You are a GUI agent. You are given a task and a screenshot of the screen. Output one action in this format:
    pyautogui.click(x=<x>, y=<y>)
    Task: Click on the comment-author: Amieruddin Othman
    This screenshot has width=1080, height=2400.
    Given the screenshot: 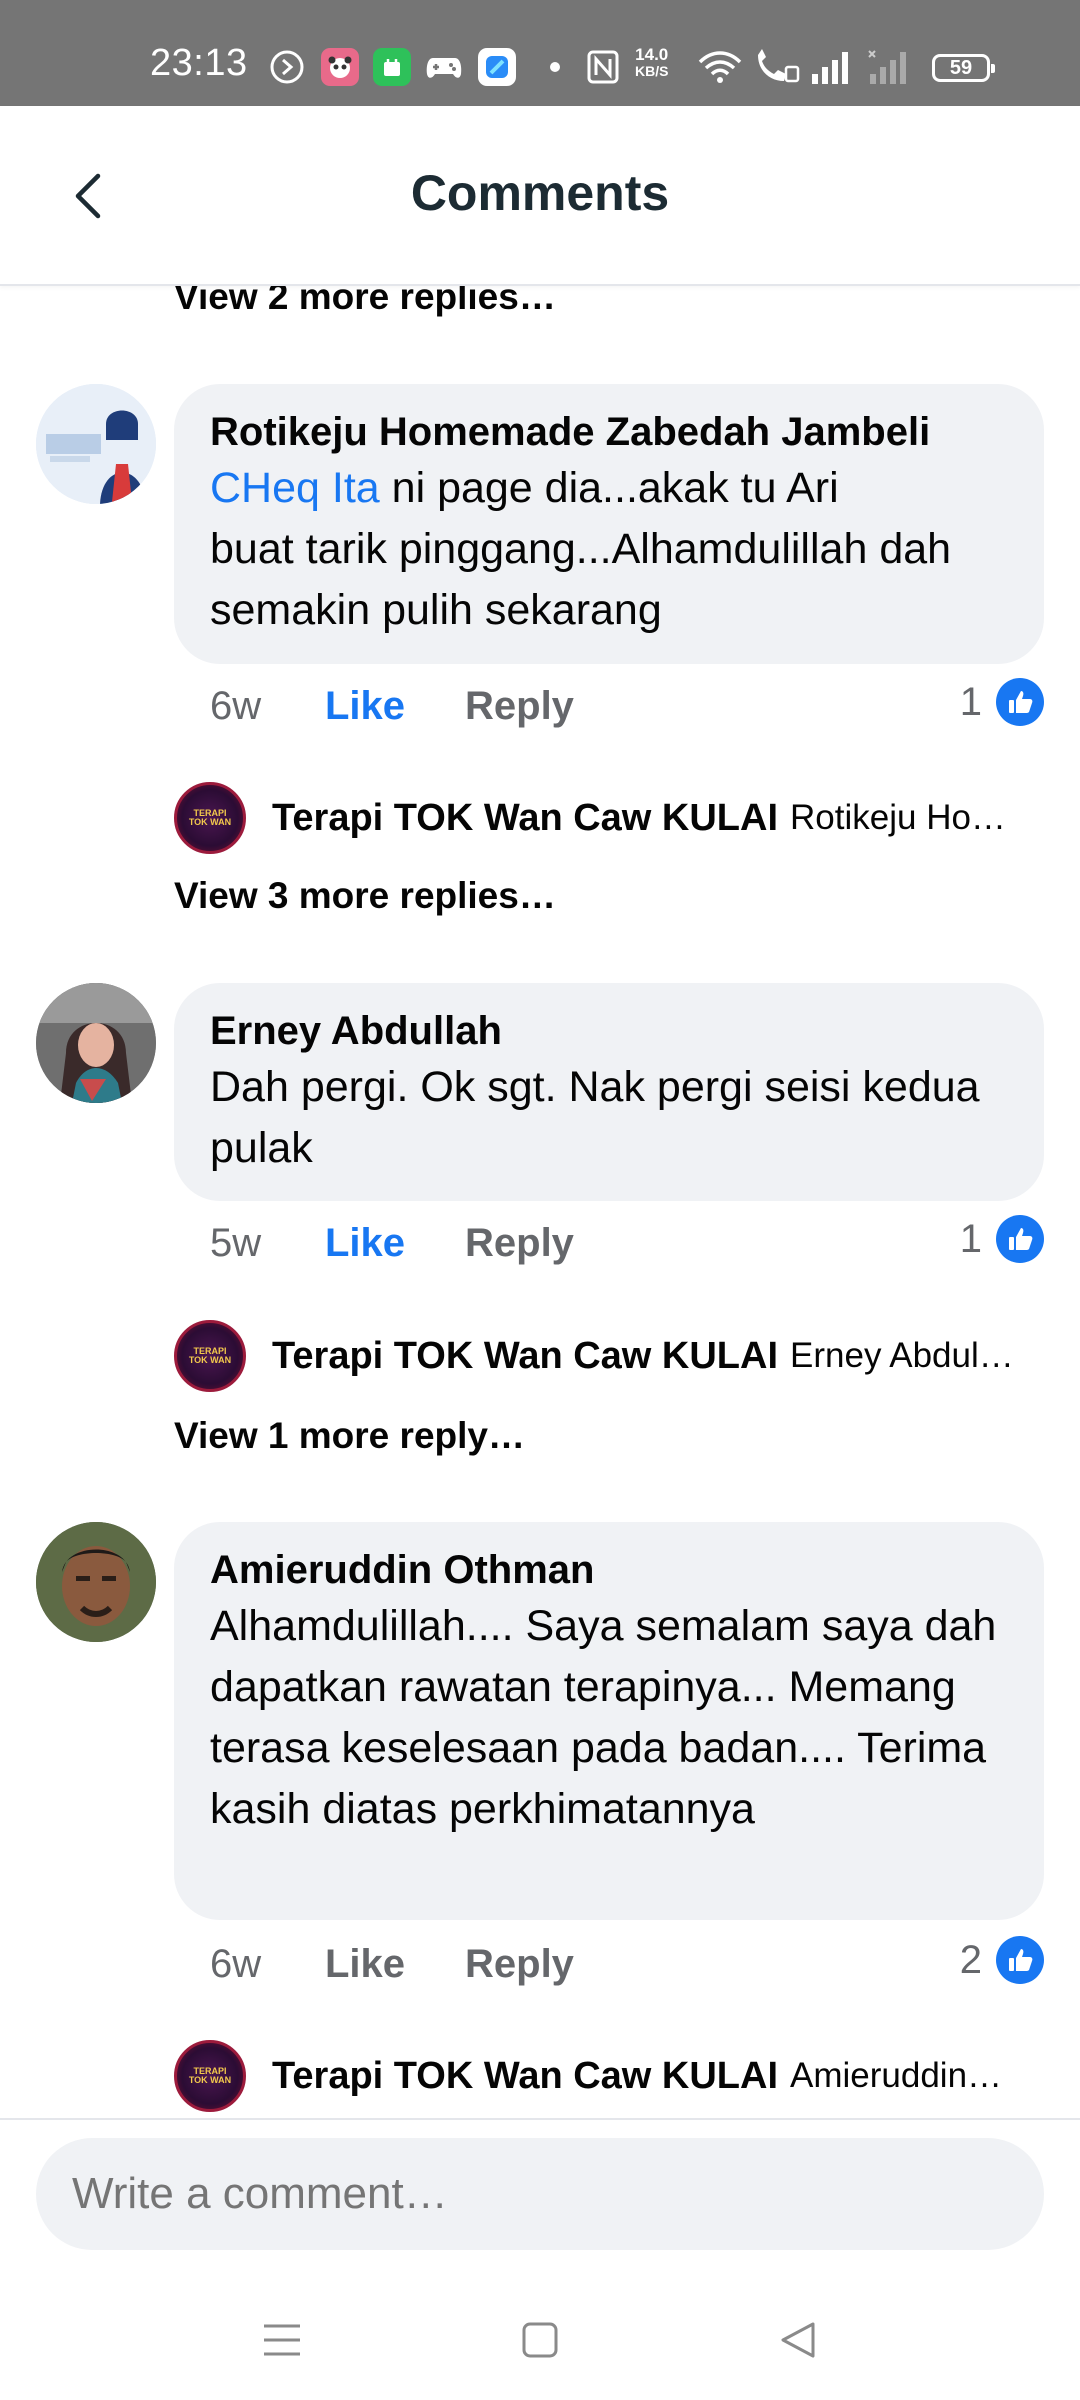 What is the action you would take?
    pyautogui.click(x=609, y=1570)
    